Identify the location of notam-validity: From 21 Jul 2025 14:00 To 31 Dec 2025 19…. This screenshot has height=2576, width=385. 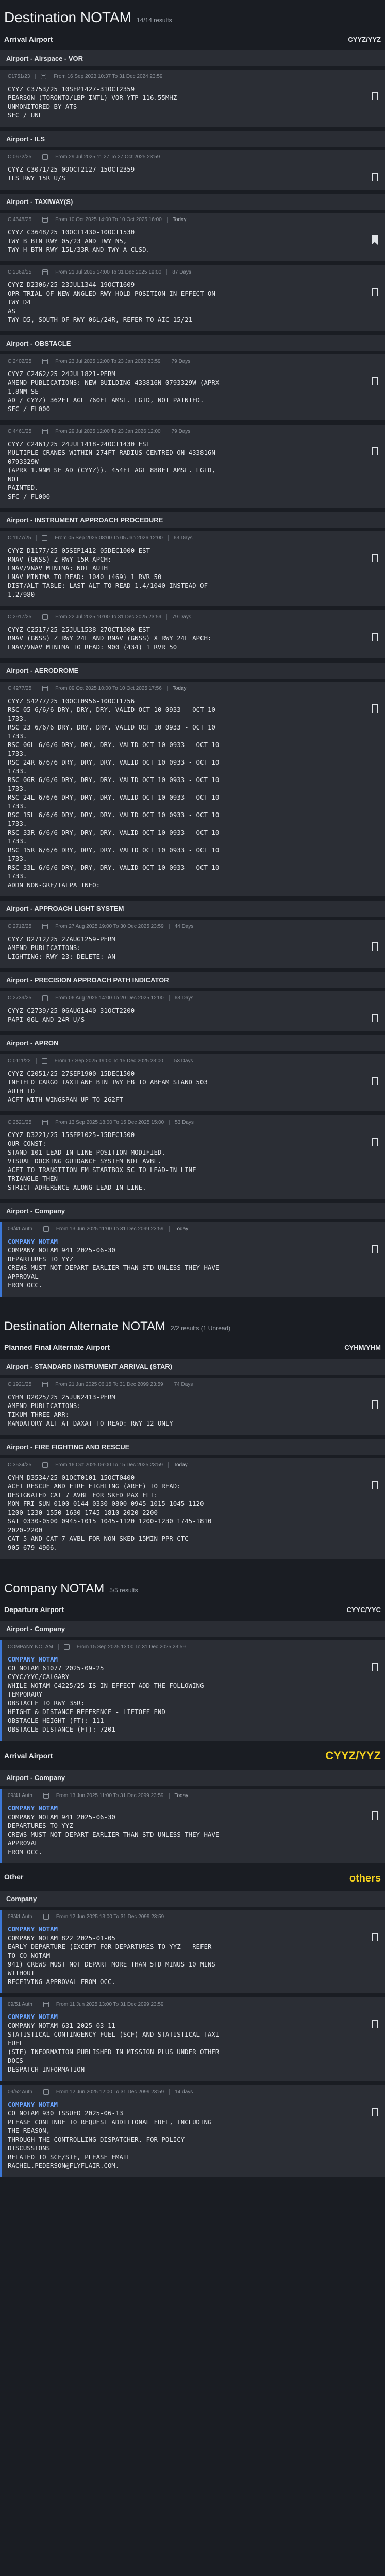
(108, 272).